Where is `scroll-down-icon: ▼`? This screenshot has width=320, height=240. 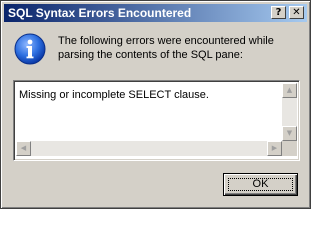 scroll-down-icon: ▼ is located at coordinates (289, 133).